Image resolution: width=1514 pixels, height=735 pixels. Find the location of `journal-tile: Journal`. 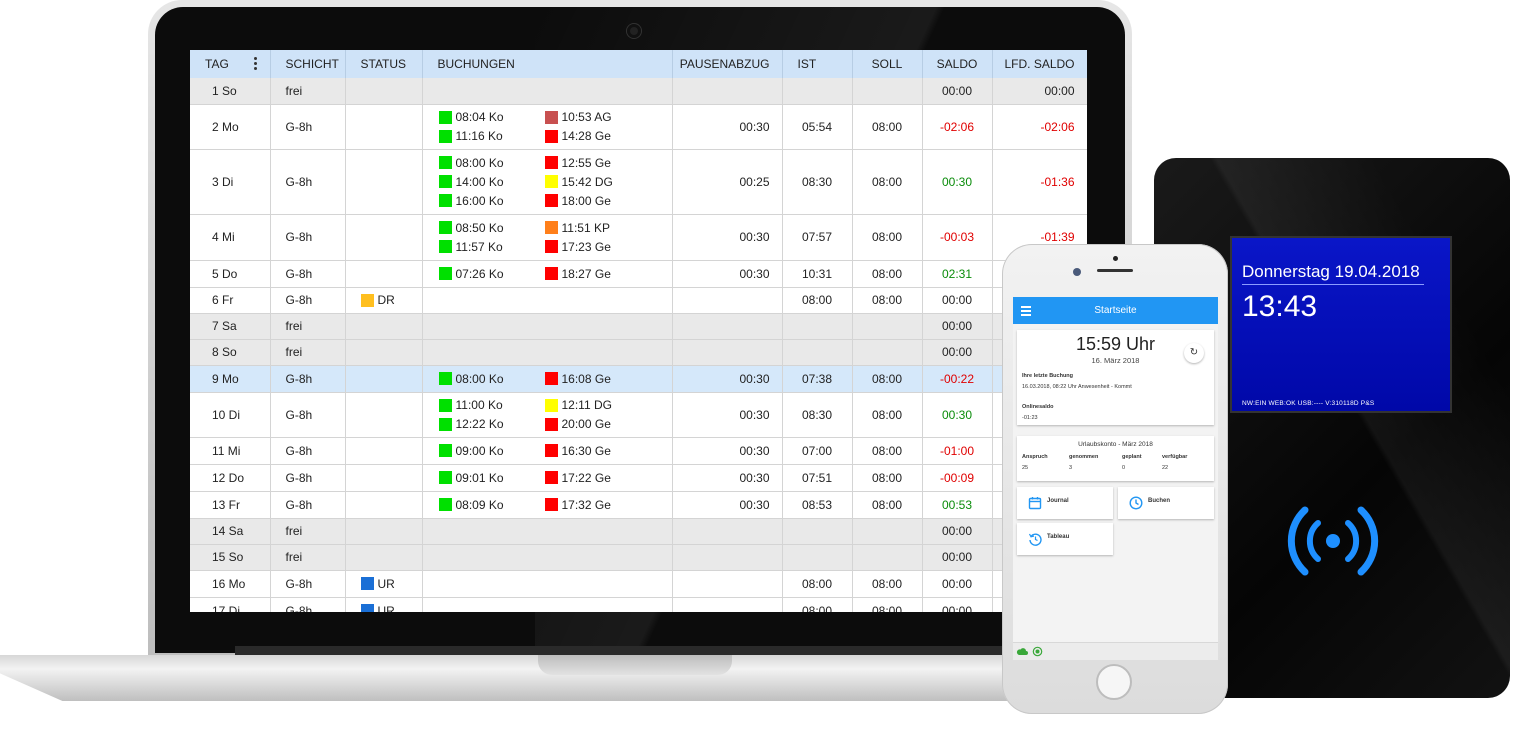

journal-tile: Journal is located at coordinates (1065, 503).